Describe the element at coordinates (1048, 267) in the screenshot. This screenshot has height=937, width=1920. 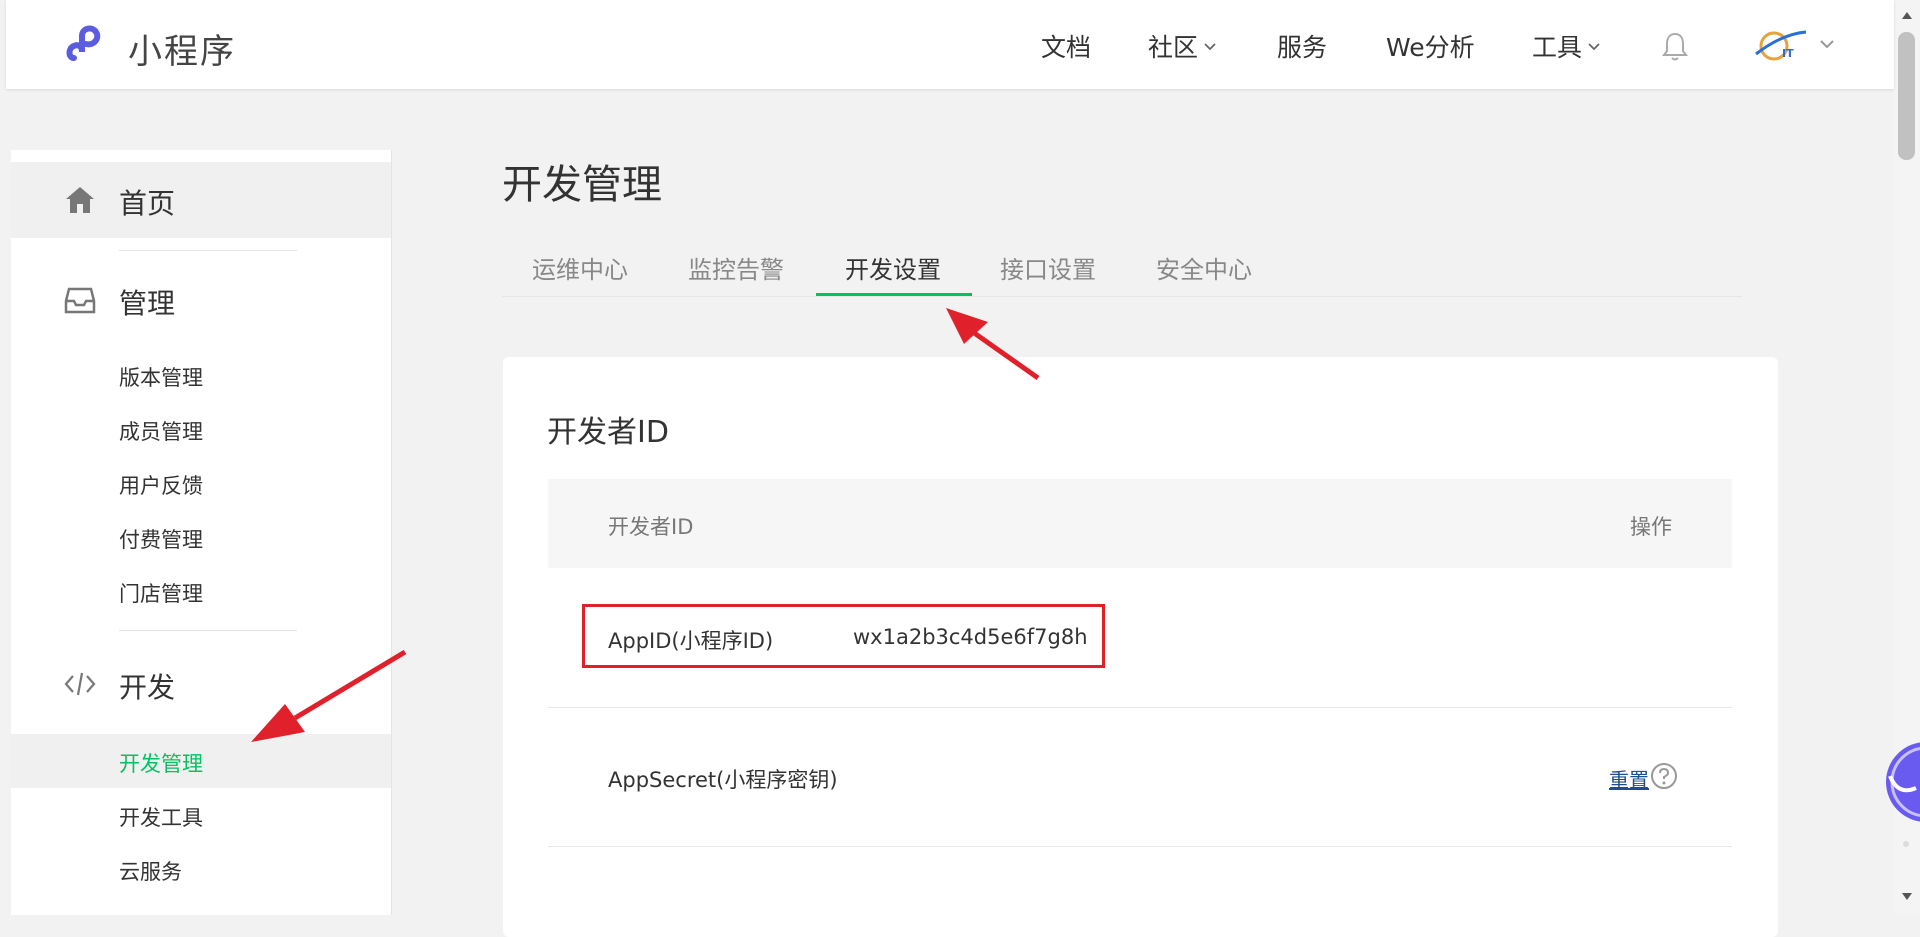
I see `tab-api-settings: 接口设置` at that location.